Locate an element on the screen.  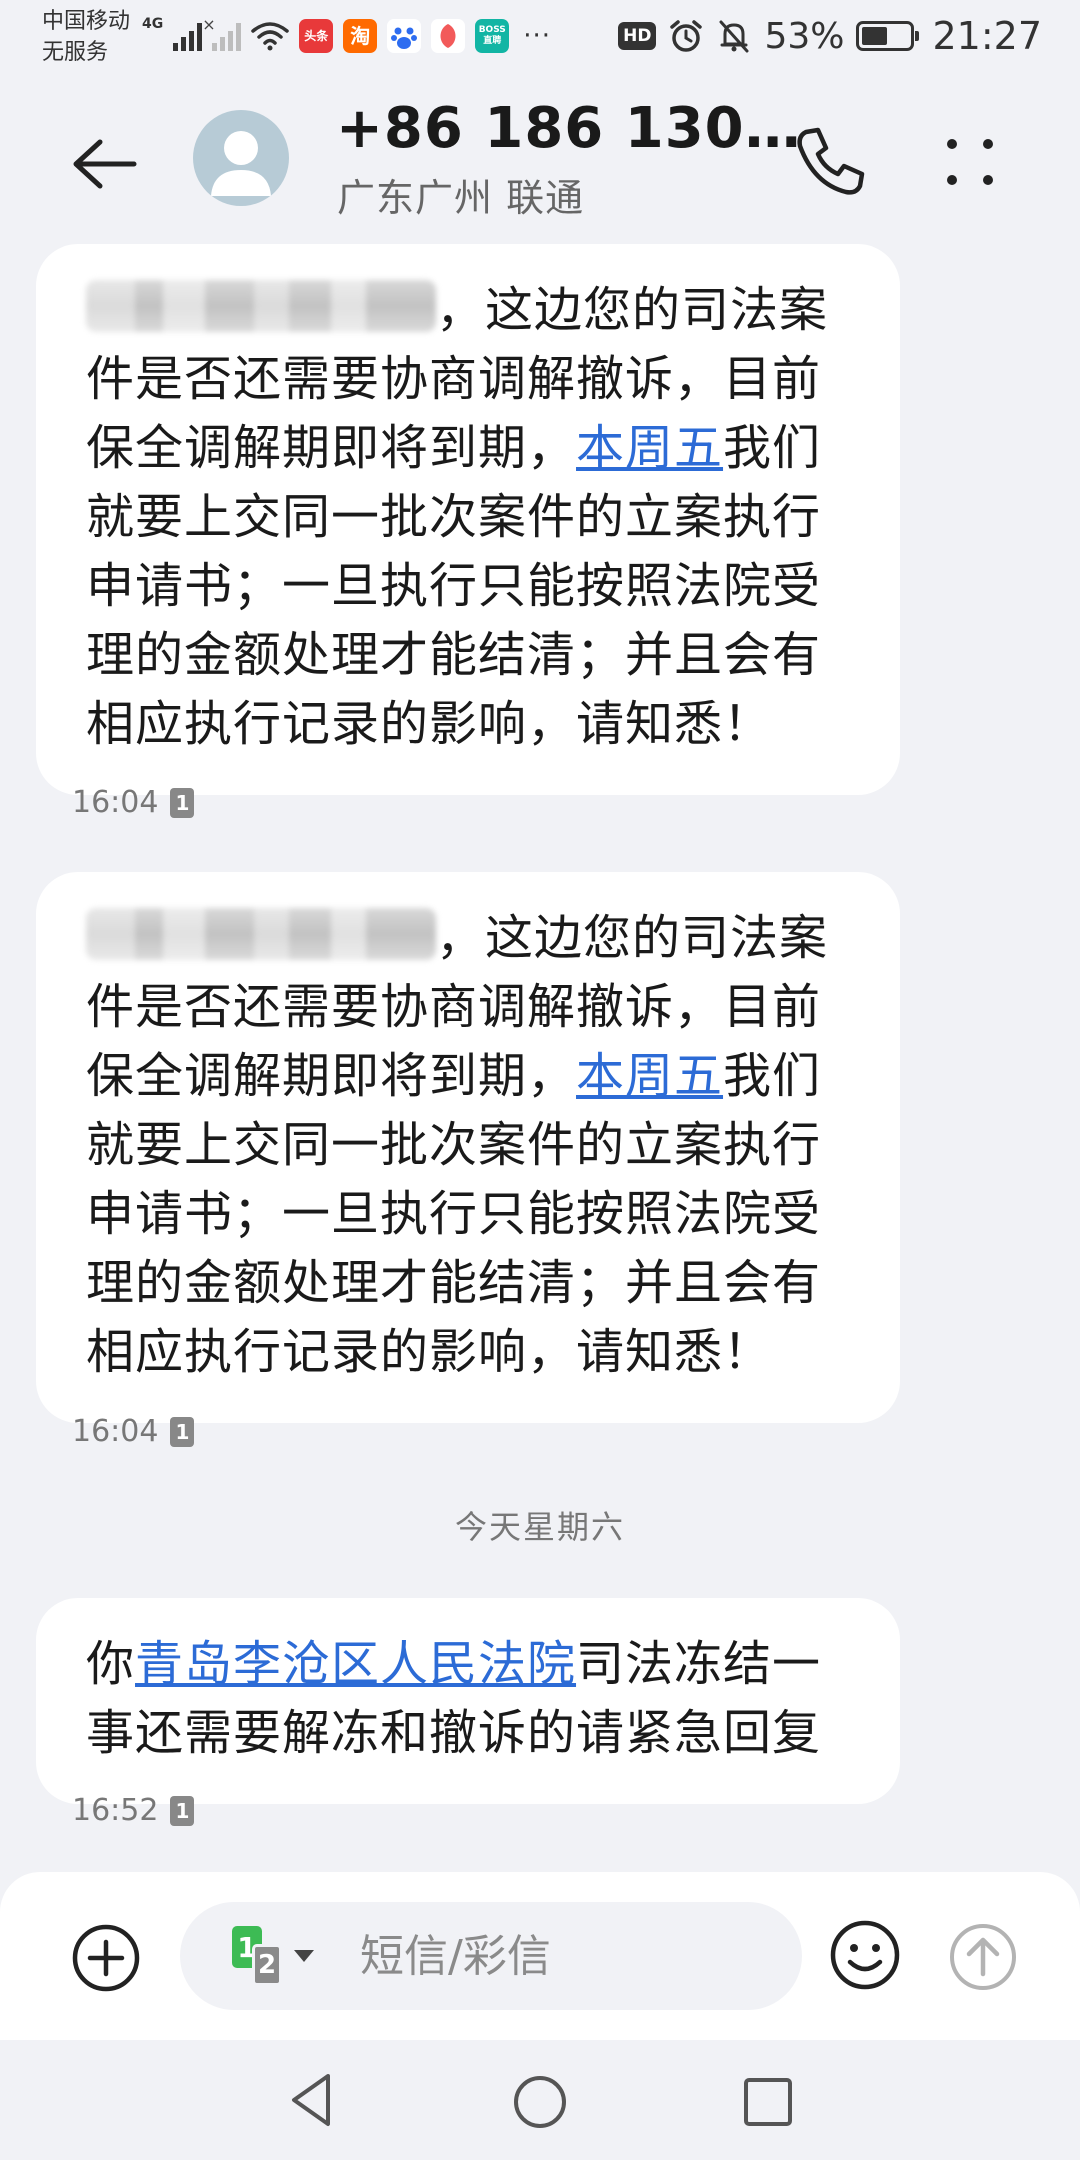
conversation-header: +86 186 130… 广东广州 联通 is located at coordinates (540, 166).